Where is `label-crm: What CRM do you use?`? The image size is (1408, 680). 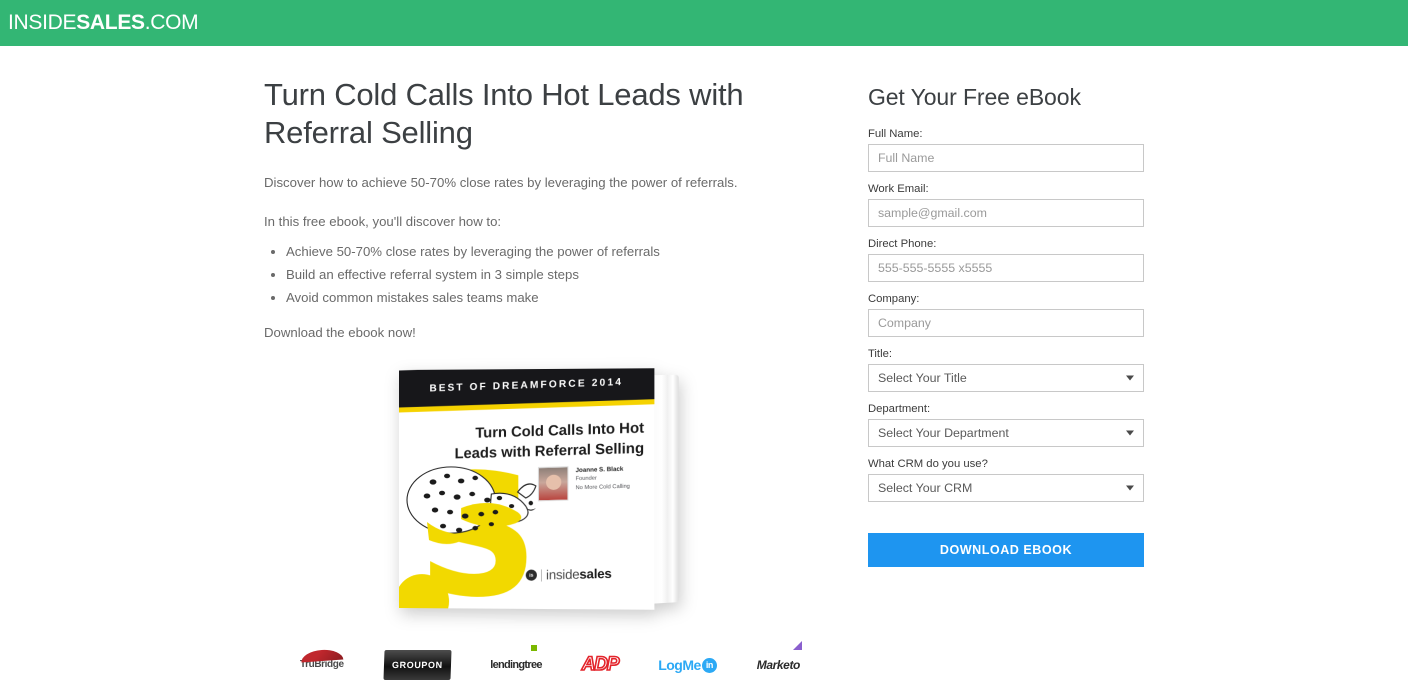 label-crm: What CRM do you use? is located at coordinates (927, 464).